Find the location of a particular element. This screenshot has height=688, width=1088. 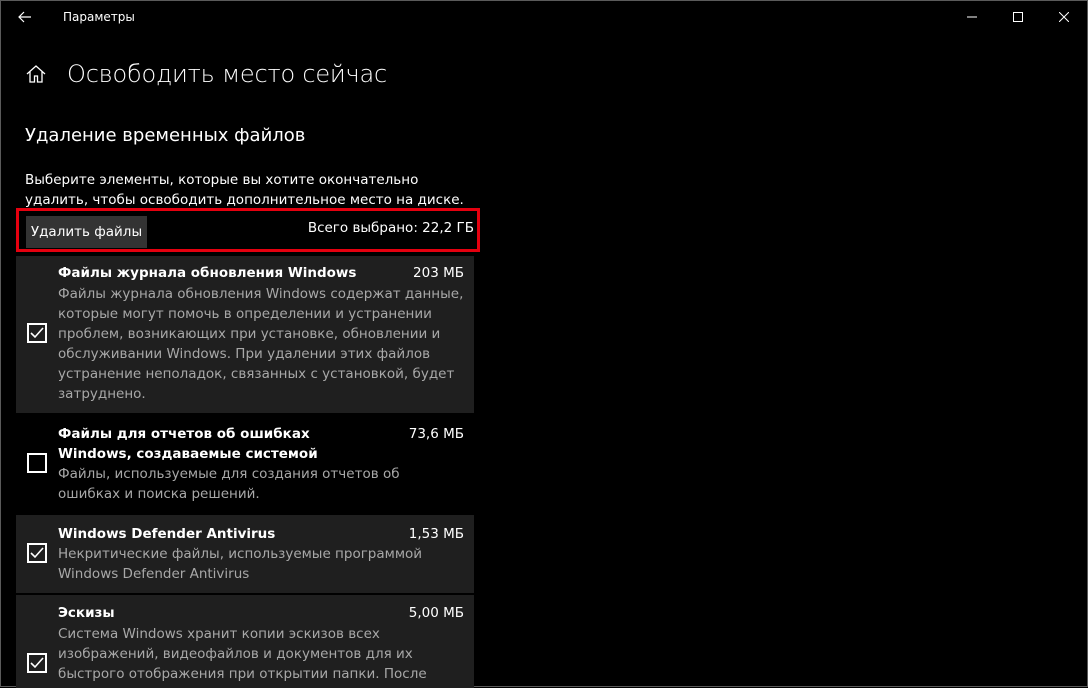

minimize-button is located at coordinates (972, 17).